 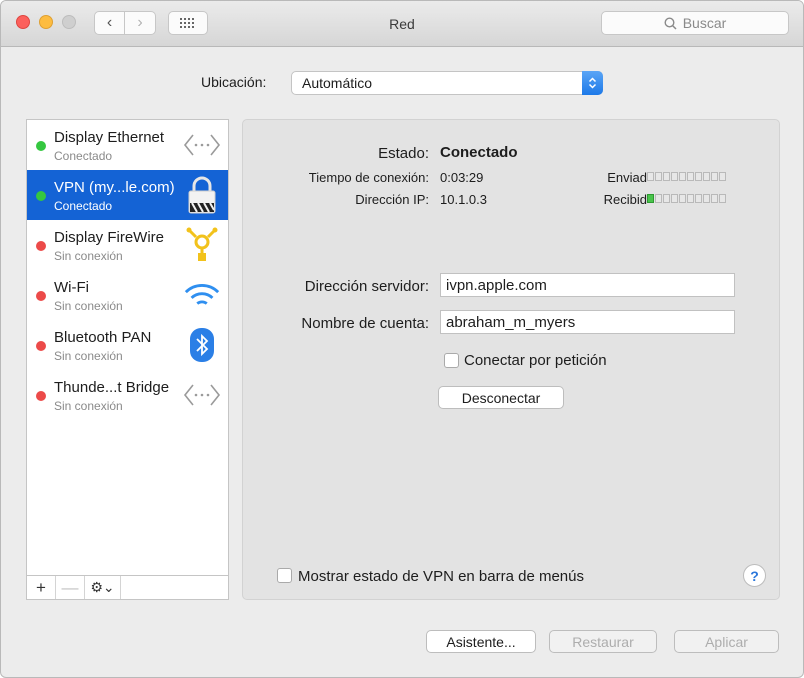 What do you see at coordinates (726, 641) in the screenshot?
I see `apply-button: Aplicar` at bounding box center [726, 641].